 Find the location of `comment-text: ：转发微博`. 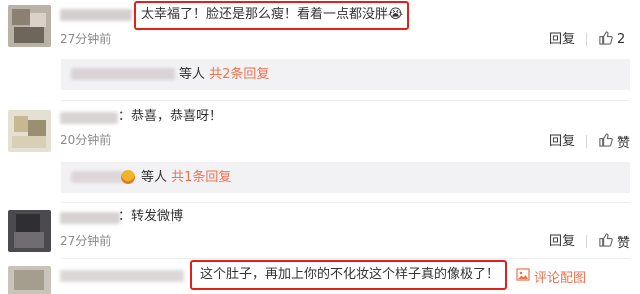

comment-text: ：转发微博 is located at coordinates (151, 216).